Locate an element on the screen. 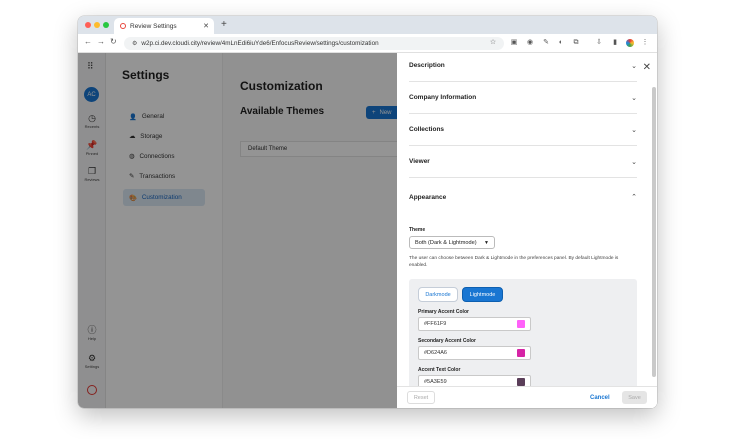  forward-icon: → is located at coordinates (101, 41).